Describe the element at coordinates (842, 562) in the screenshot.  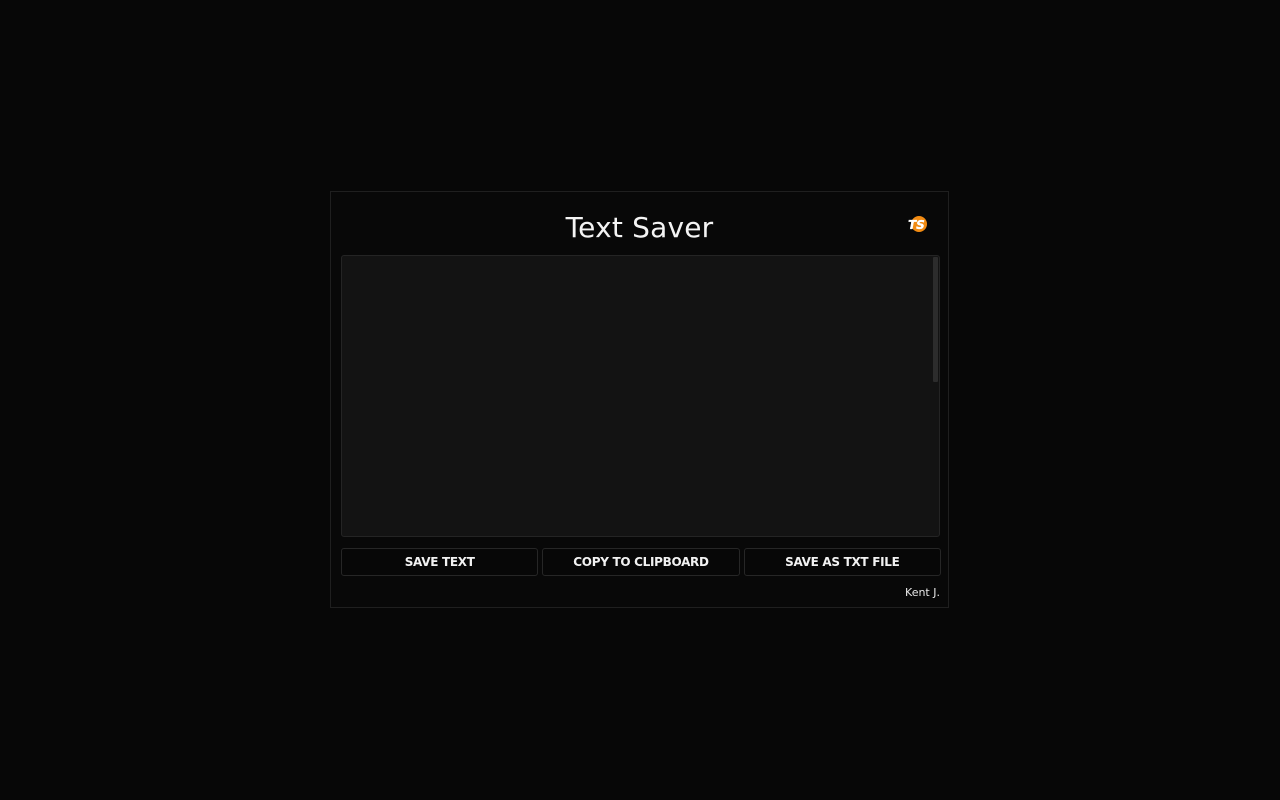
I see `save-as-txt-file-button: SAVE AS TXT FILE` at that location.